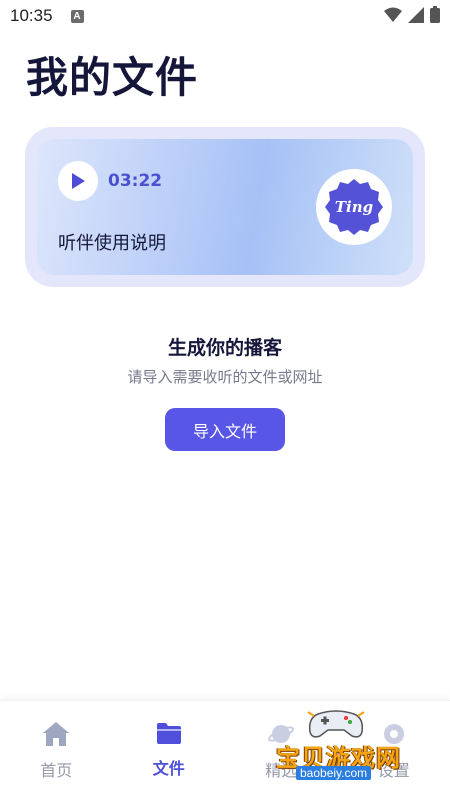 Image resolution: width=450 pixels, height=800 pixels. Describe the element at coordinates (393, 14) in the screenshot. I see `wifi-icon` at that location.